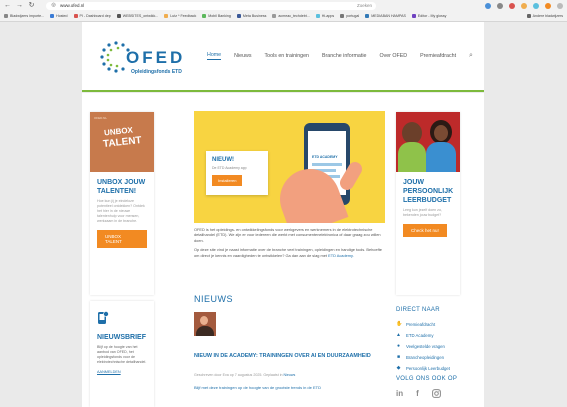 Image resolution: width=567 pixels, height=407 pixels. What do you see at coordinates (19, 5) in the screenshot?
I see `forward-icon: →` at bounding box center [19, 5].